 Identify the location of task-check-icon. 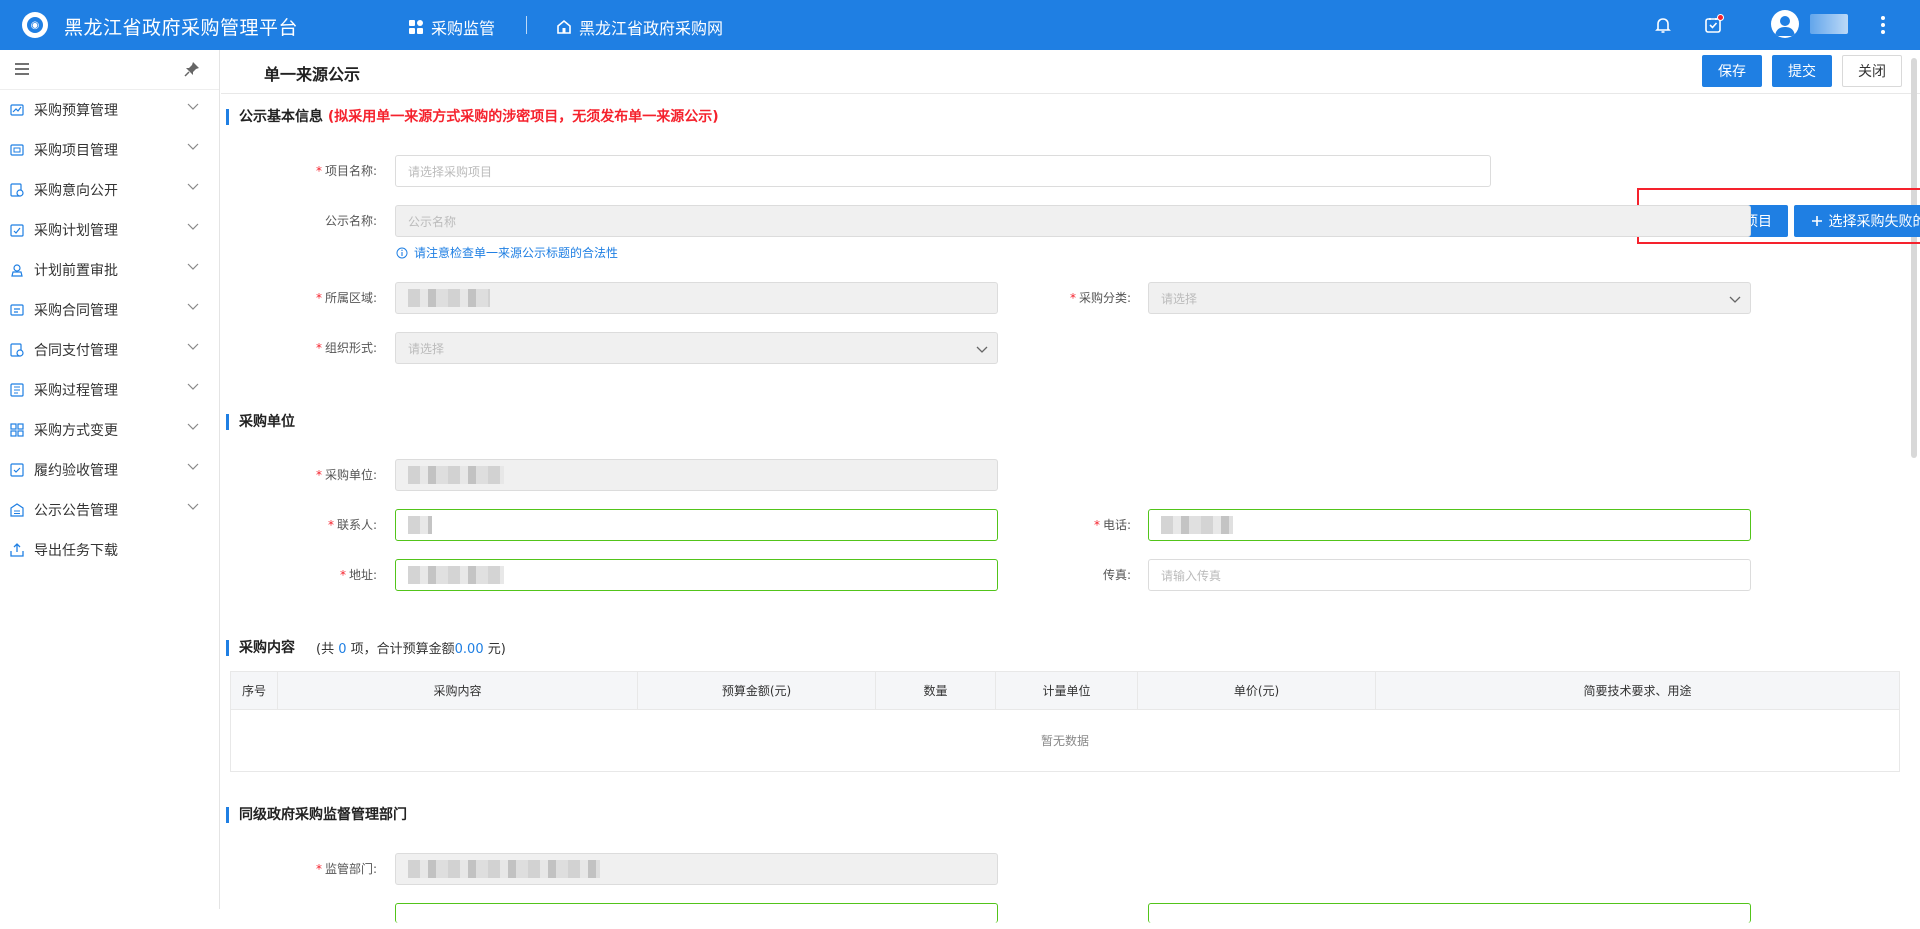
(1713, 25).